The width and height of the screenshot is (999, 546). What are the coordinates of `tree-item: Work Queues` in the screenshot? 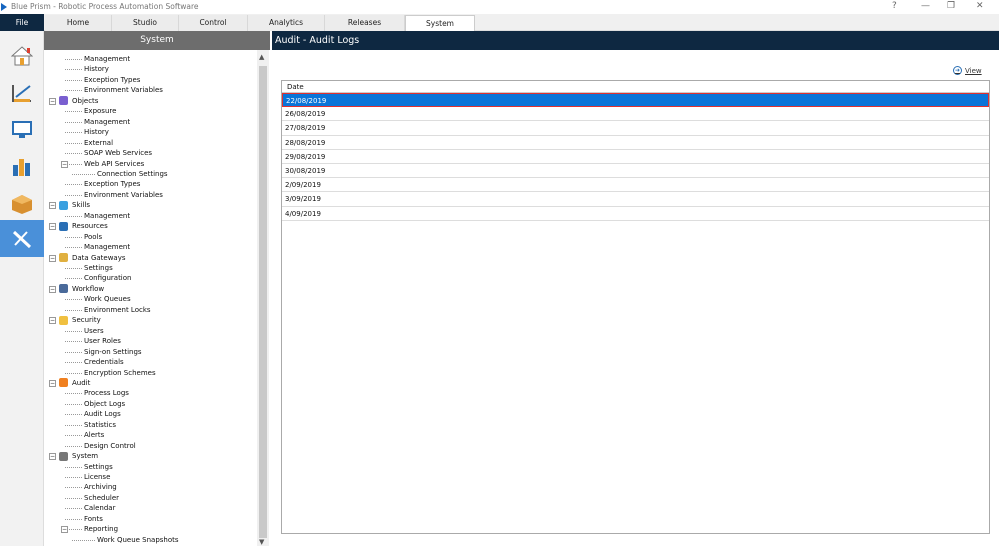 It's located at (107, 299).